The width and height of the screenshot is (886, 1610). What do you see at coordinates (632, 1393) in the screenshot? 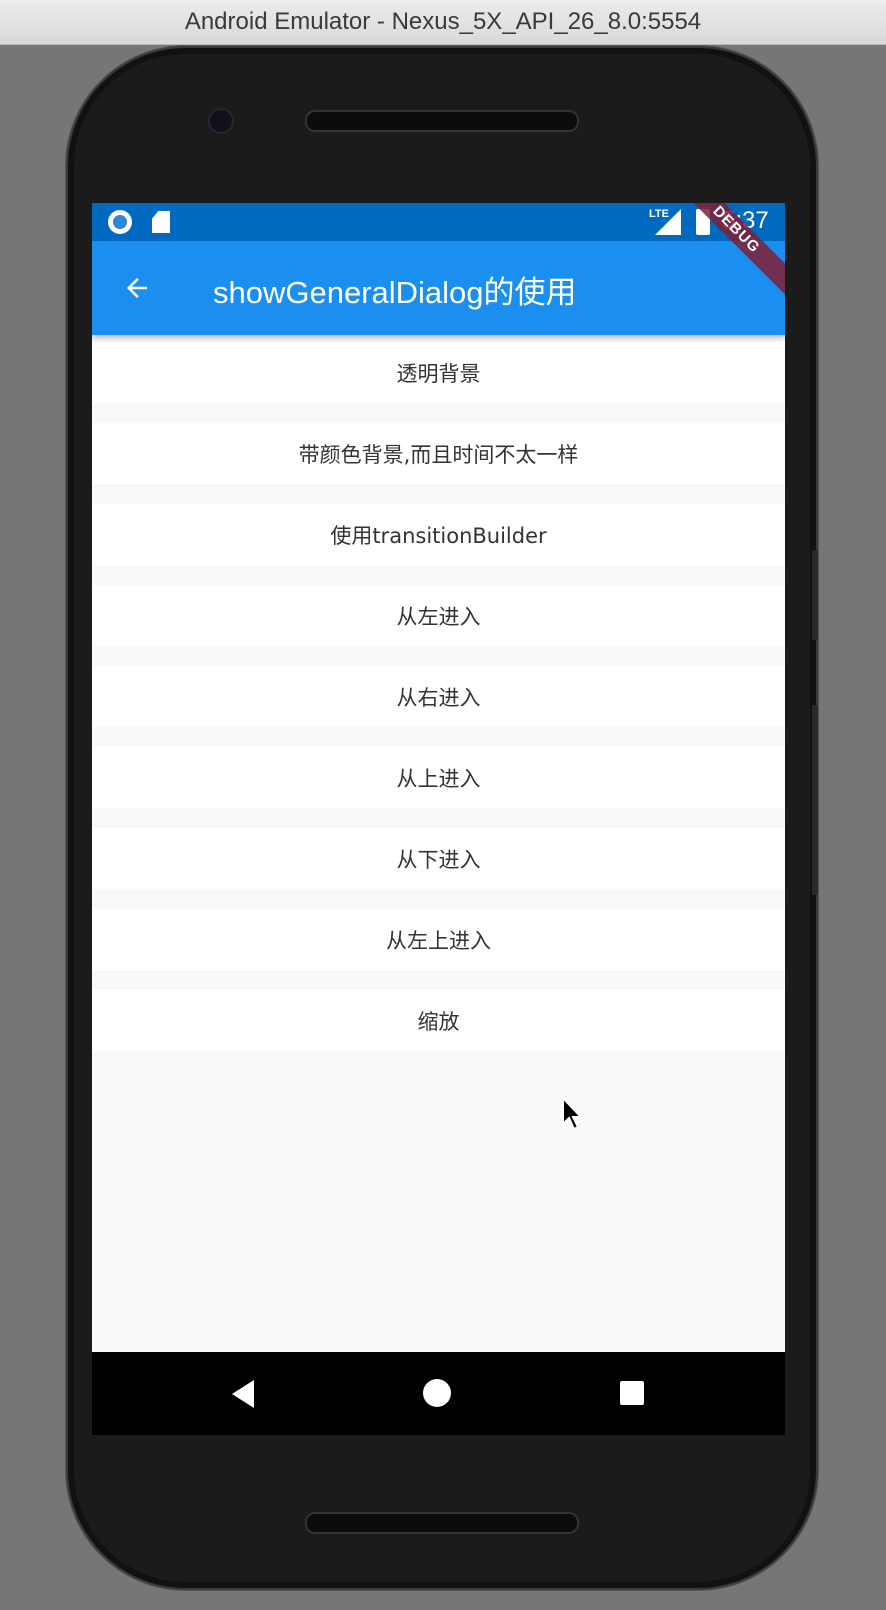
I see `nav-recents-icon` at bounding box center [632, 1393].